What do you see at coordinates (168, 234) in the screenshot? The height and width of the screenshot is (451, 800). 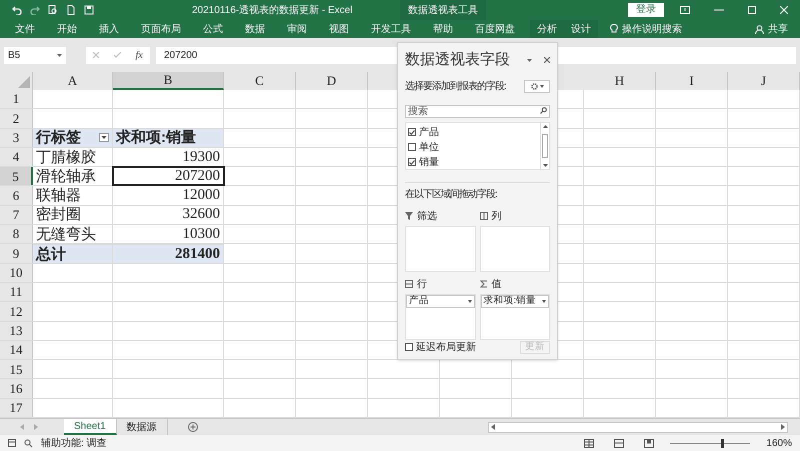 I see `table-cell: 10300` at bounding box center [168, 234].